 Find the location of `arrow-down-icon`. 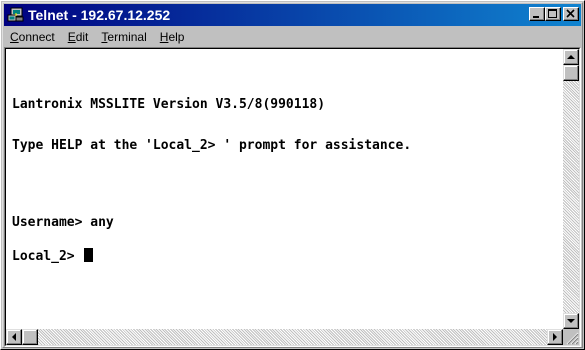

arrow-down-icon is located at coordinates (571, 321).